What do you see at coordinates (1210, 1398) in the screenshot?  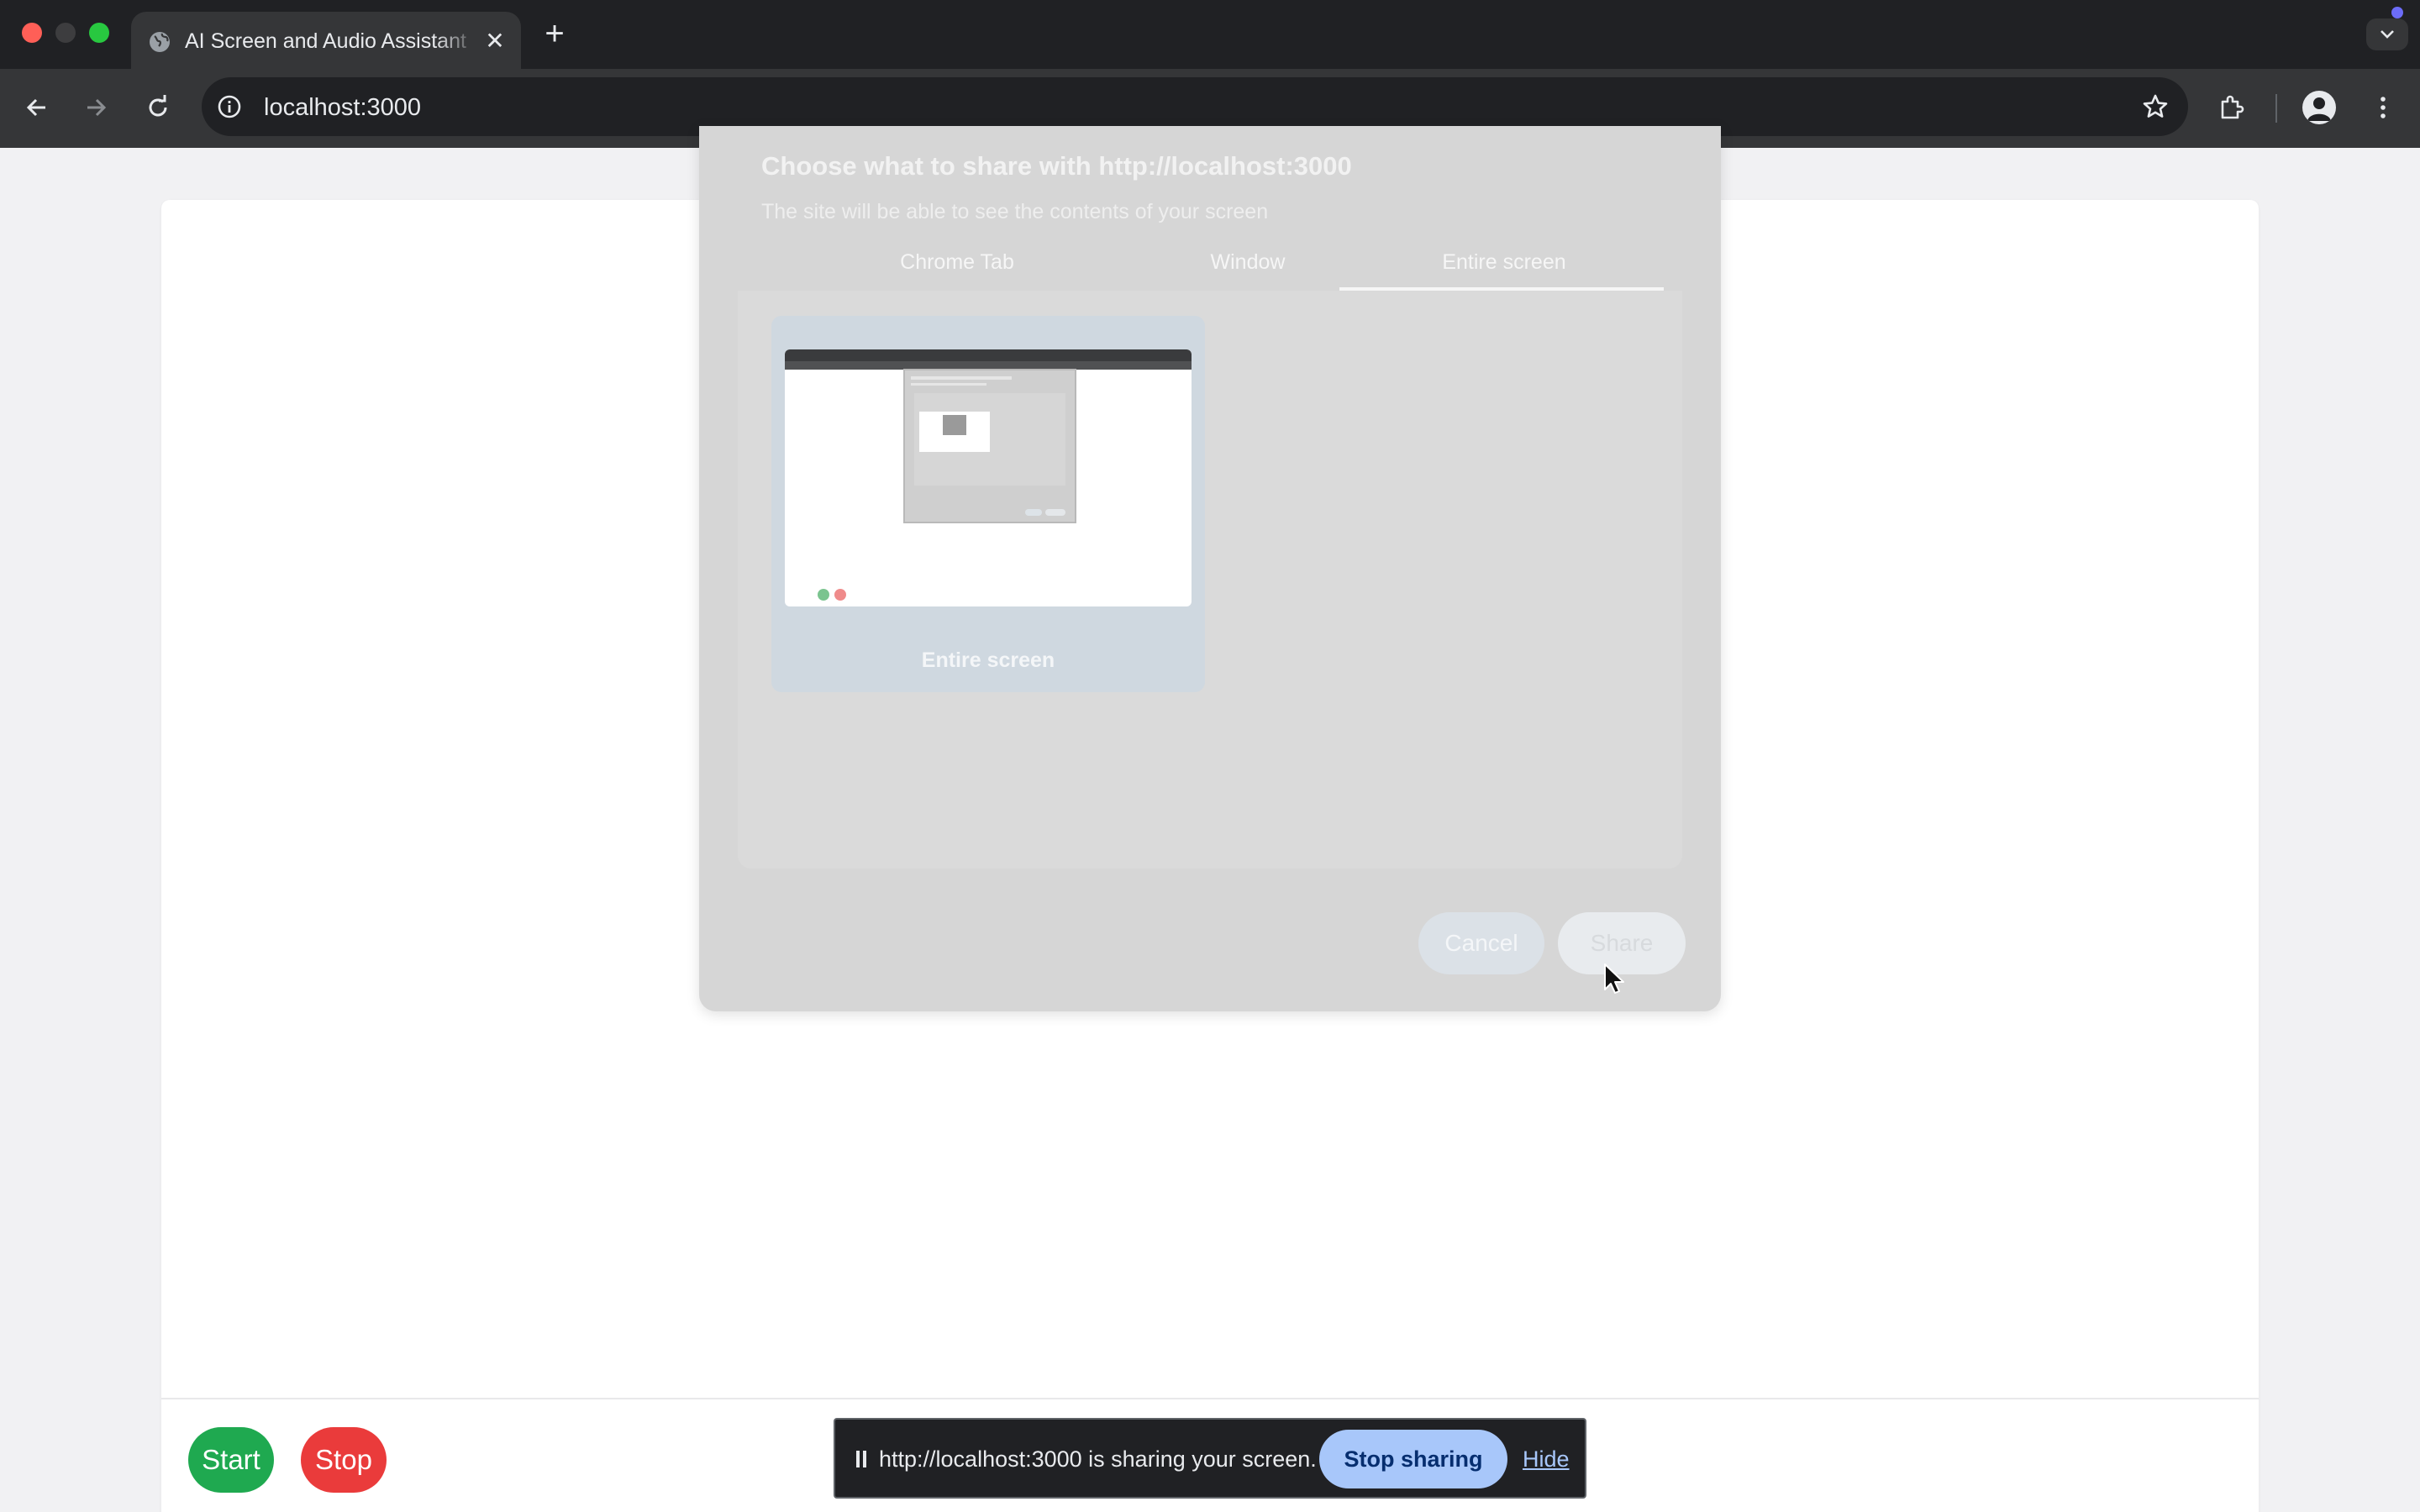 I see `controls-divider` at bounding box center [1210, 1398].